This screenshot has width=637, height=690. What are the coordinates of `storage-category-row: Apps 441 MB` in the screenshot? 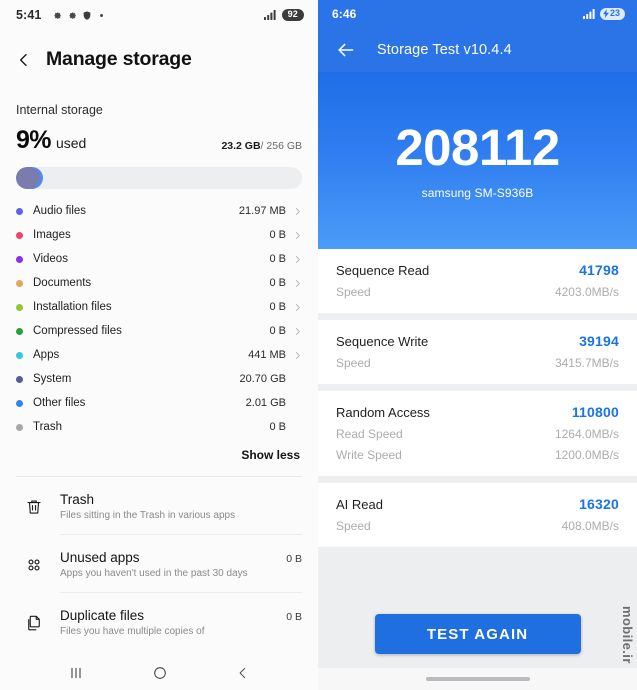 It's located at (159, 355).